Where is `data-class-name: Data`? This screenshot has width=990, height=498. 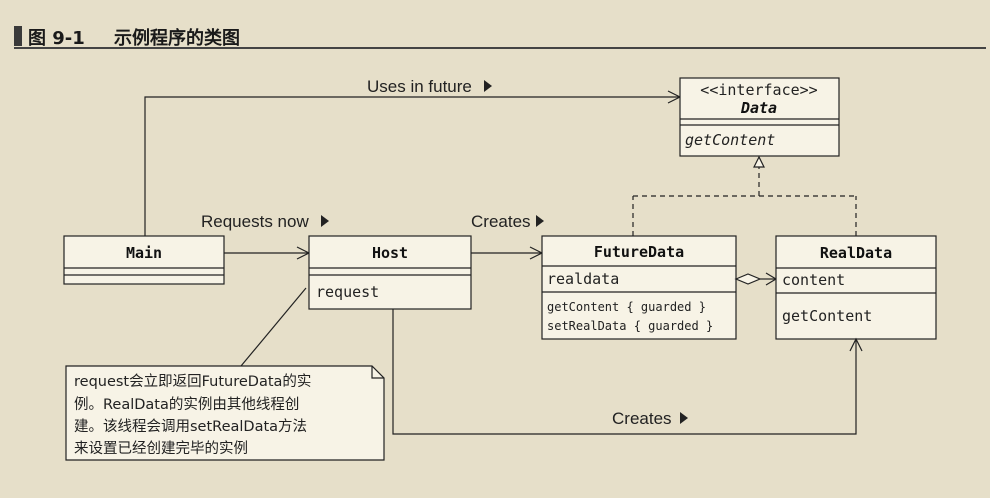 data-class-name: Data is located at coordinates (758, 108).